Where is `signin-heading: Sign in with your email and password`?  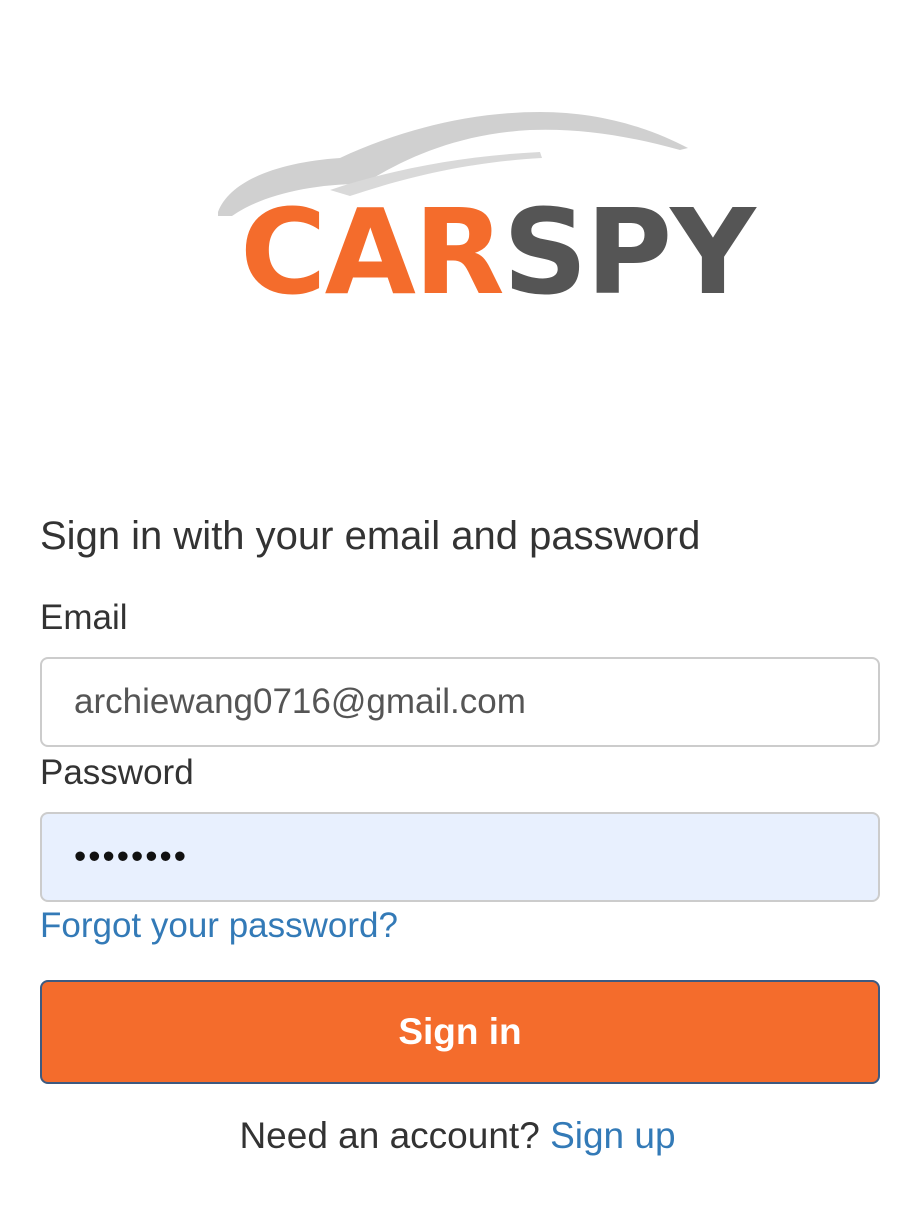 signin-heading: Sign in with your email and password is located at coordinates (370, 536).